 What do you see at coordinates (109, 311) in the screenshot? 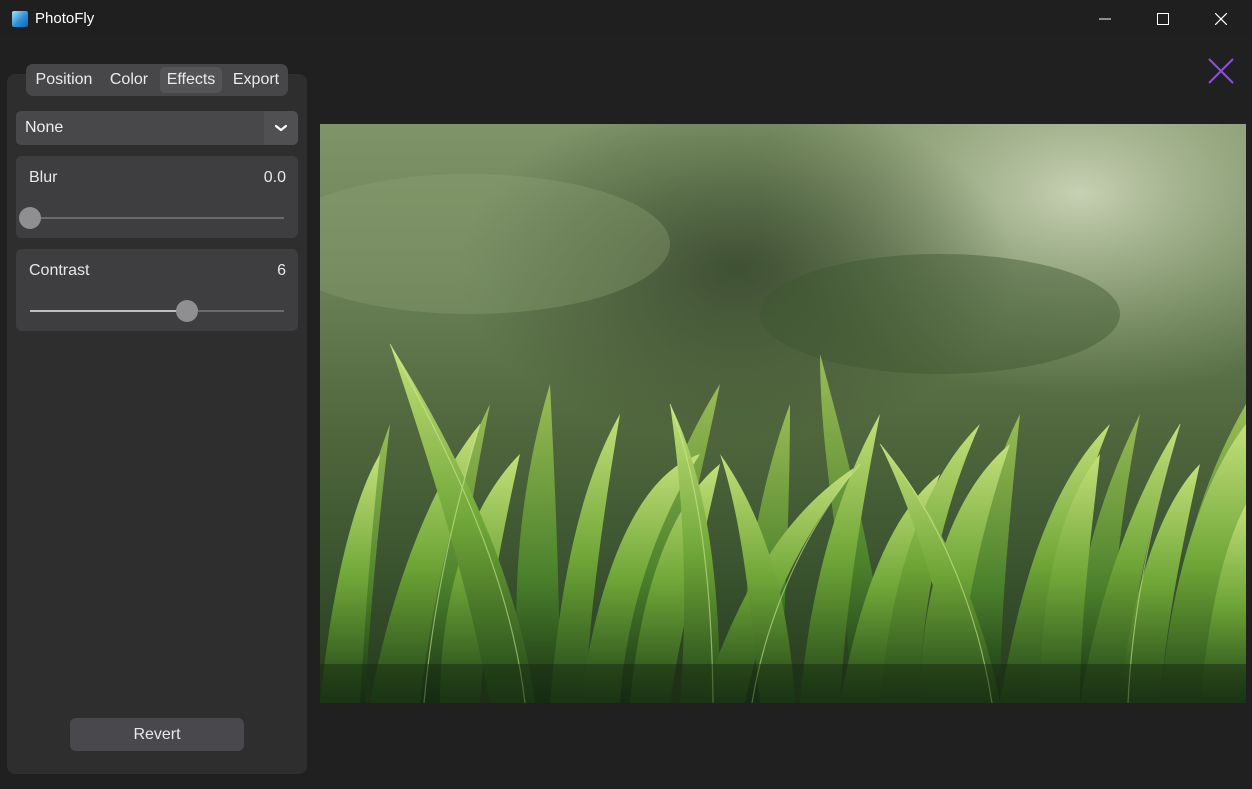
I see `contrast-slider-fill` at bounding box center [109, 311].